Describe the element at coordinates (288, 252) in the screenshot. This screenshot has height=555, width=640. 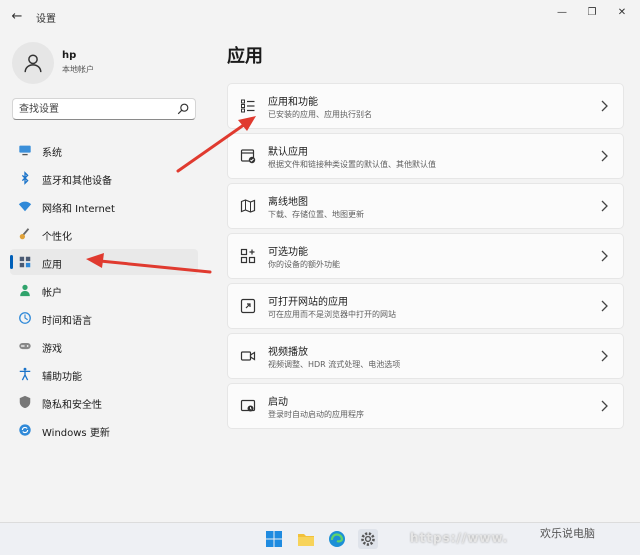
I see `card-title: 可选功能` at that location.